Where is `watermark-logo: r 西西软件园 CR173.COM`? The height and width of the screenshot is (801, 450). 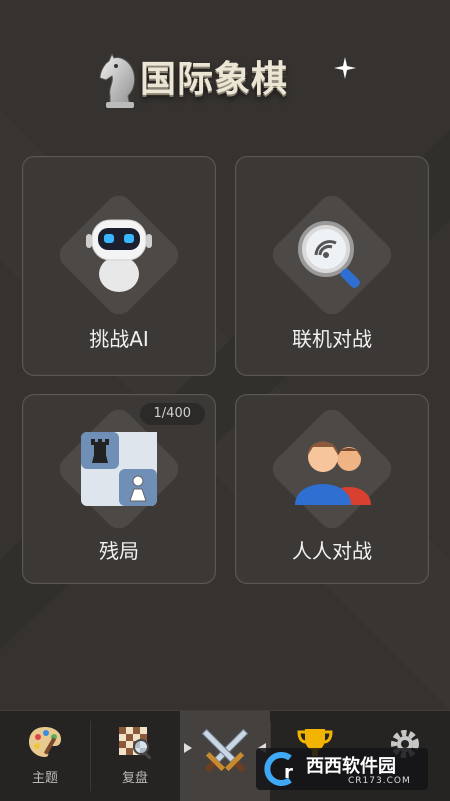
watermark-logo: r 西西软件园 CR173.COM is located at coordinates (342, 769).